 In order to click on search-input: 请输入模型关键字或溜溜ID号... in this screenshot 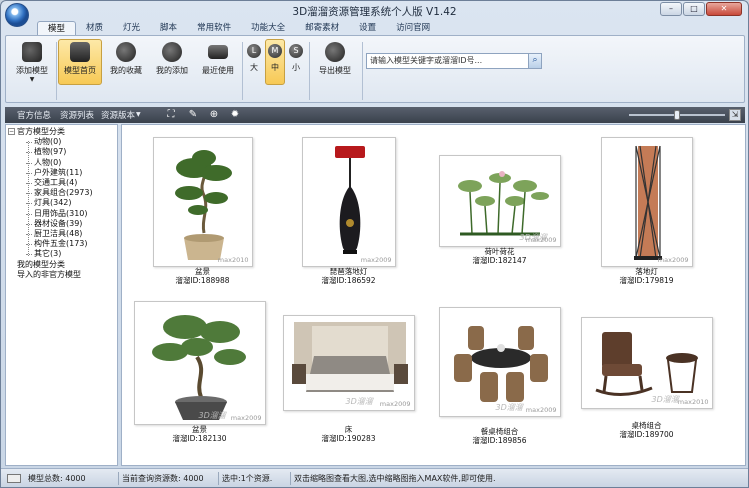, I will do `click(454, 61)`.